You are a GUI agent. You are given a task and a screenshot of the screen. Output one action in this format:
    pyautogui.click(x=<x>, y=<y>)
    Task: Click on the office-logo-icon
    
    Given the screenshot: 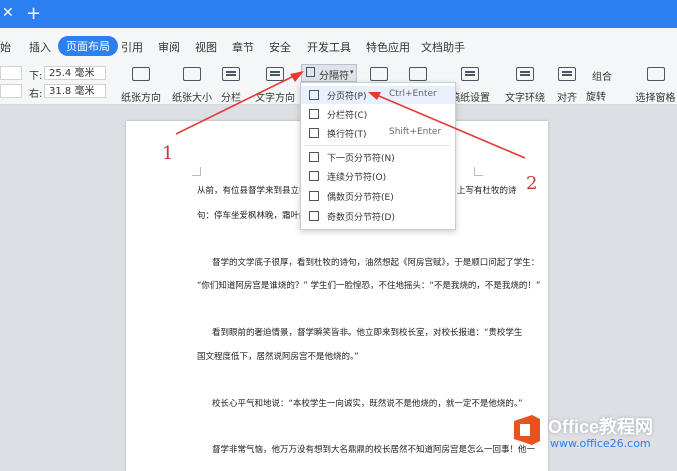 What is the action you would take?
    pyautogui.click(x=527, y=430)
    